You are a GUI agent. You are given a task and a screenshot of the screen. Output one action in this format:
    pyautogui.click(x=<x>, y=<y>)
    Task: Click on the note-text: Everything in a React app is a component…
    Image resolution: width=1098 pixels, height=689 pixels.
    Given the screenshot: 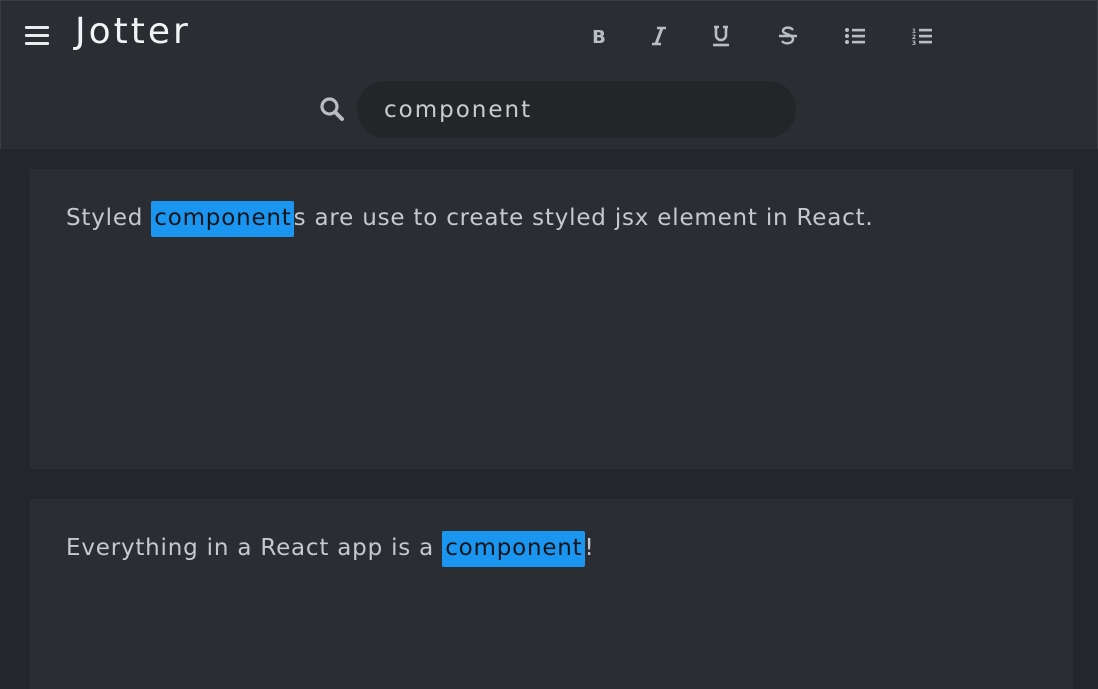 What is the action you would take?
    pyautogui.click(x=330, y=549)
    